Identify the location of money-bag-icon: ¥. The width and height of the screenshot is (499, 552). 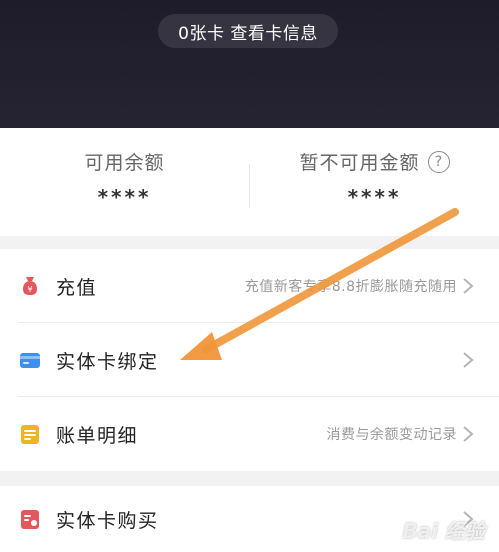
(30, 286).